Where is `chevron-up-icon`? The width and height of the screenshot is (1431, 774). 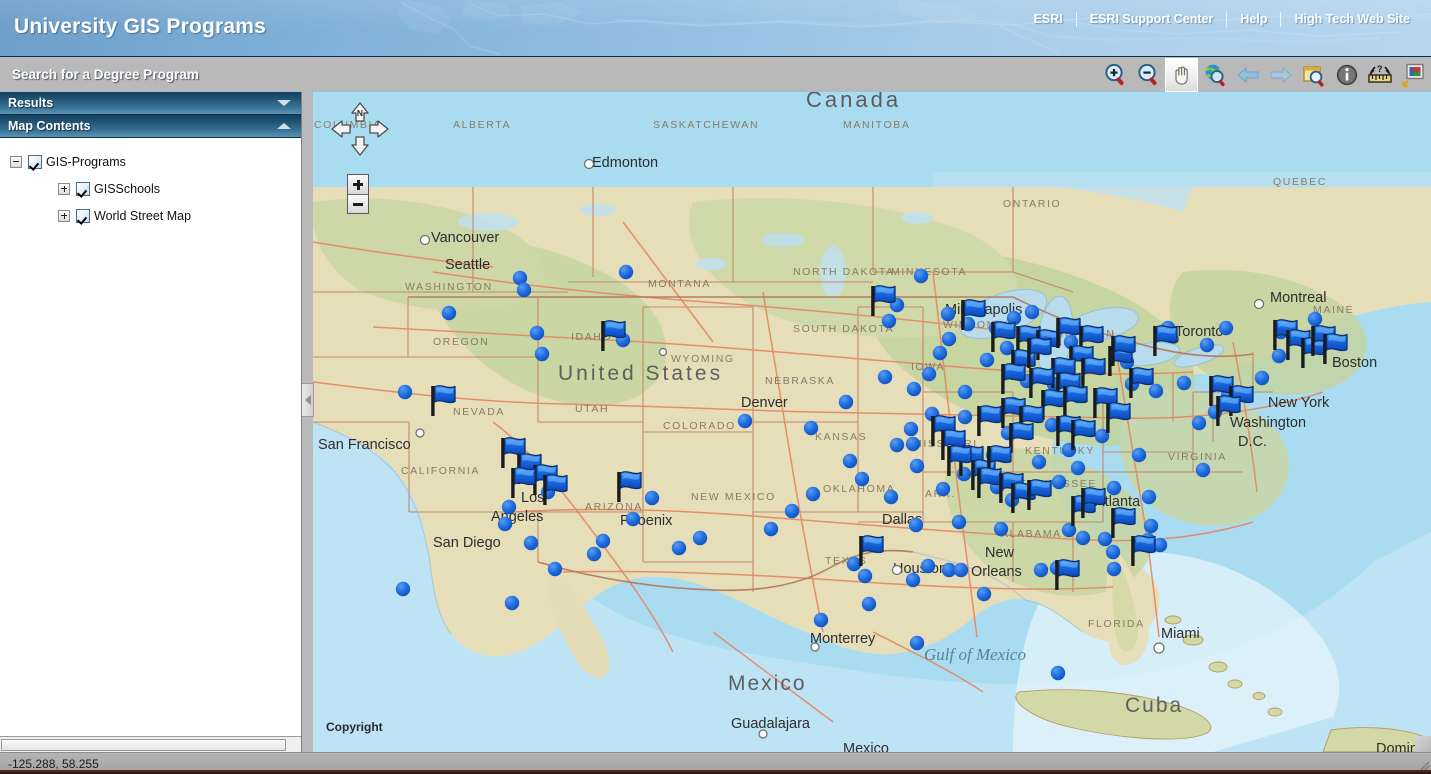
chevron-up-icon is located at coordinates (284, 126).